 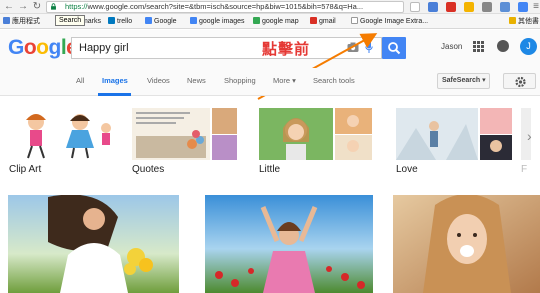 I want to click on microphone-icon, so click(x=369, y=47).